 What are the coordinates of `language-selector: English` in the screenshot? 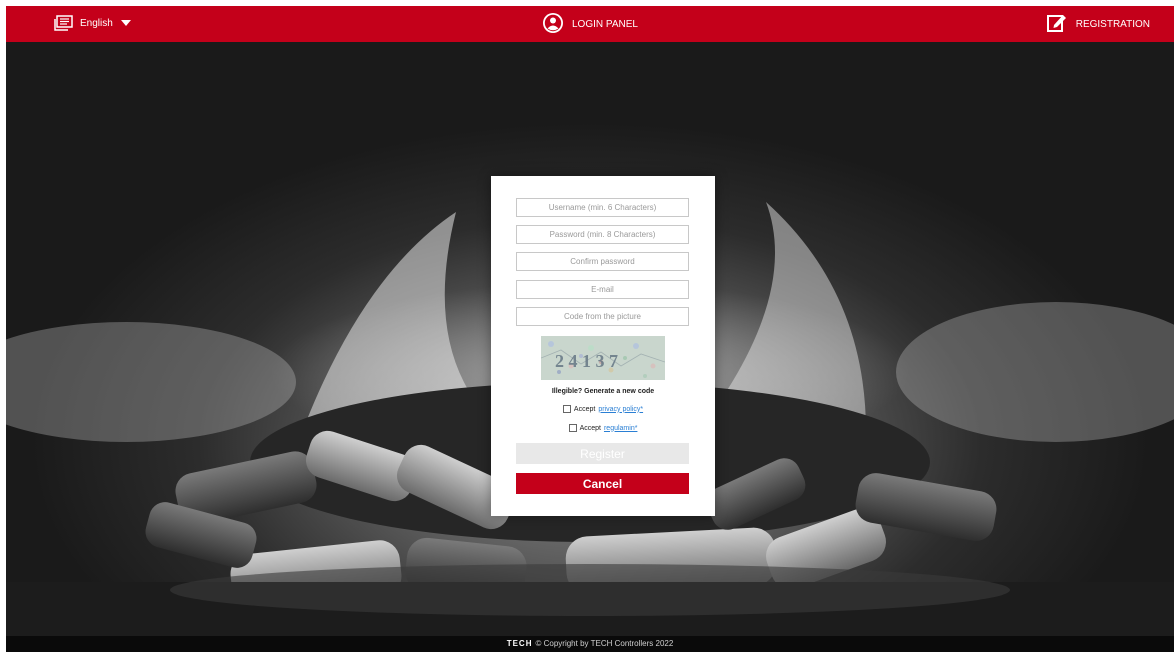 It's located at (92, 23).